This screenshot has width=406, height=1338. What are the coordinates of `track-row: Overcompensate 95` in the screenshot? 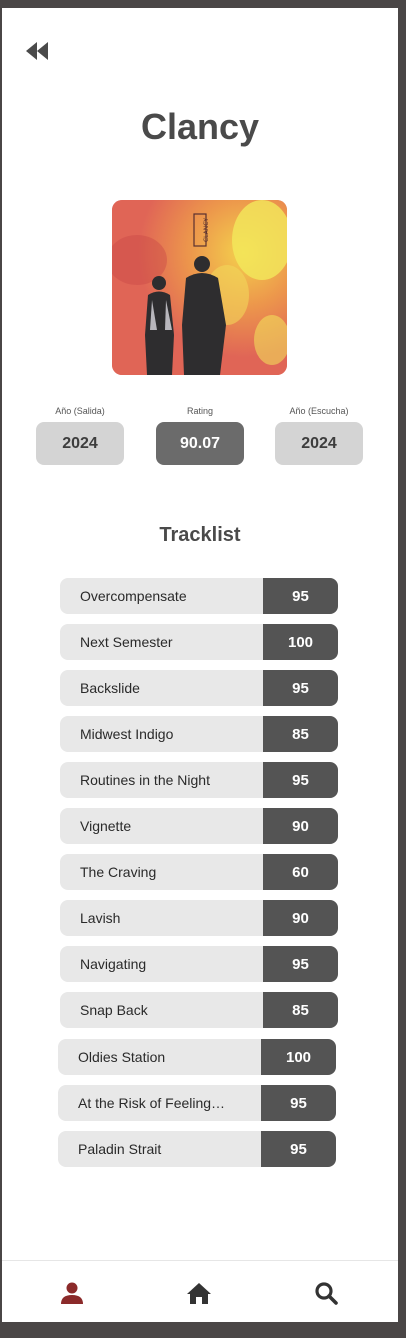 It's located at (199, 596).